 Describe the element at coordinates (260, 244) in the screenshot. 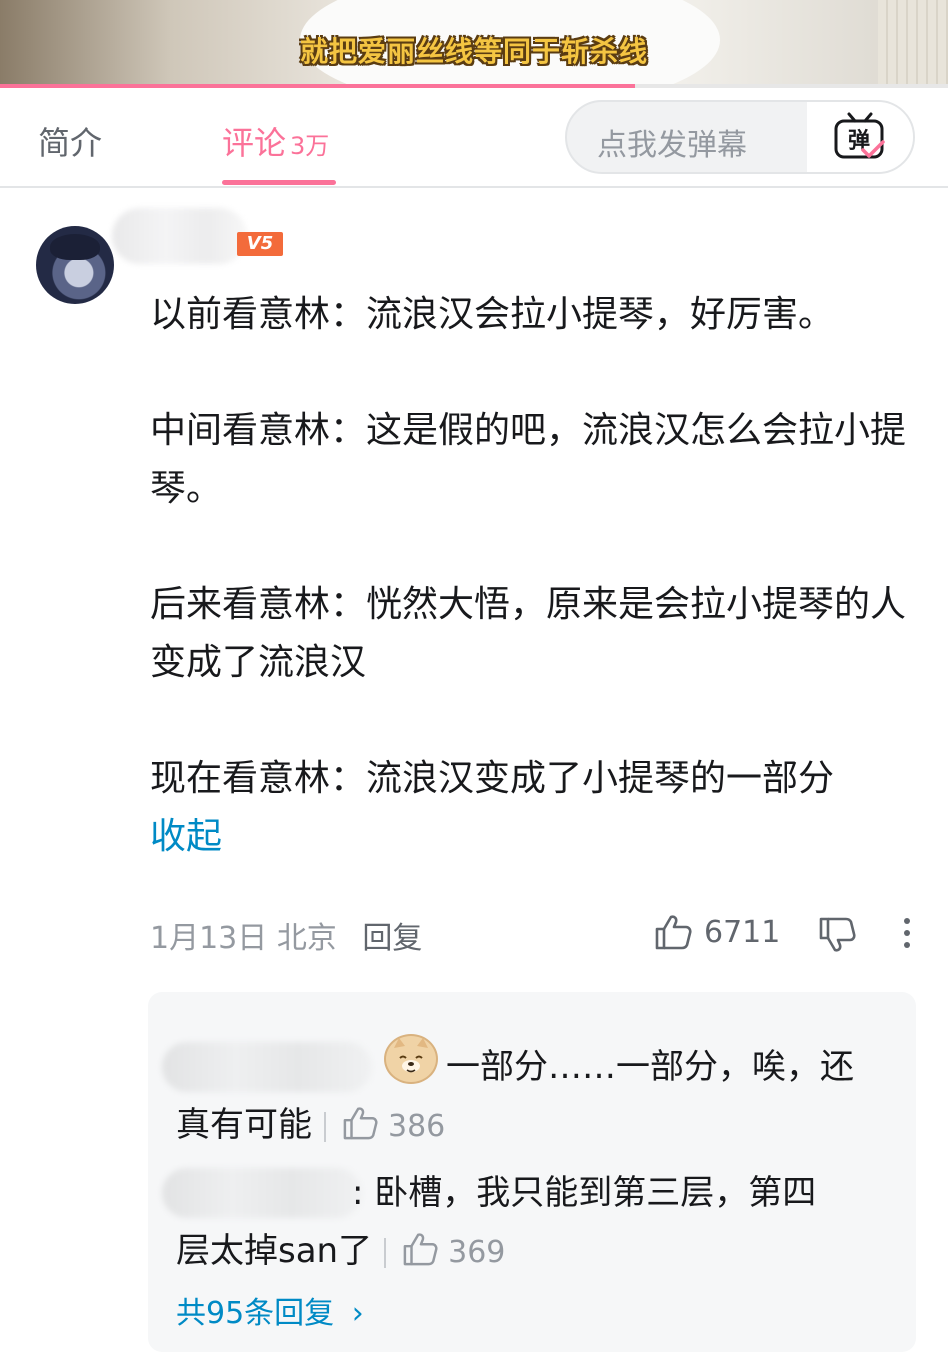

I see `level-badge: V5` at that location.